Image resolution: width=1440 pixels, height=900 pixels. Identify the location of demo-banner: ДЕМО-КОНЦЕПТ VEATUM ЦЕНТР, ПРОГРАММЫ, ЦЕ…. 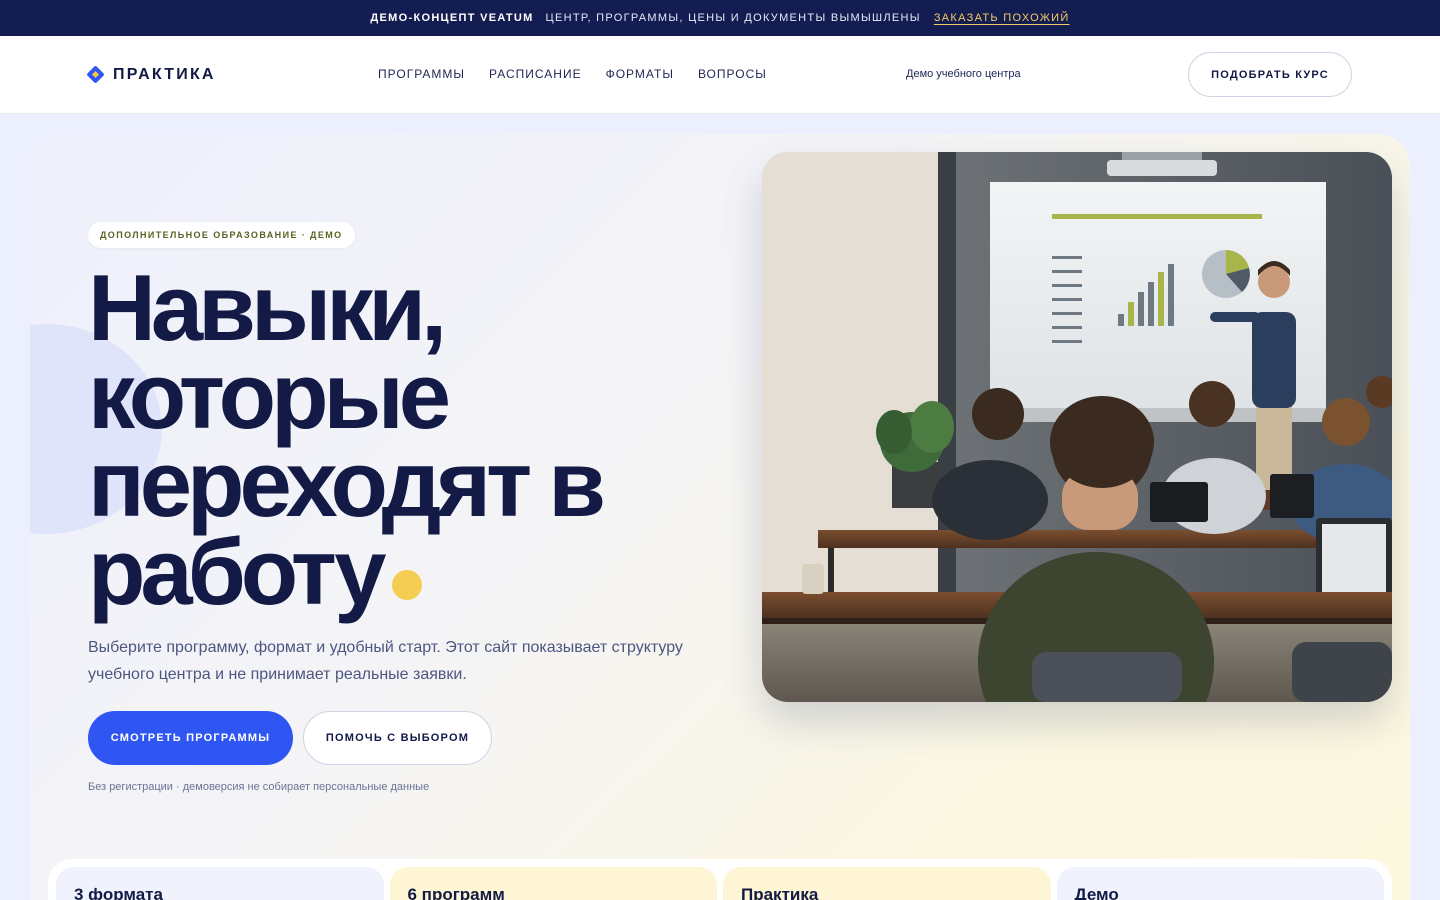
(720, 18).